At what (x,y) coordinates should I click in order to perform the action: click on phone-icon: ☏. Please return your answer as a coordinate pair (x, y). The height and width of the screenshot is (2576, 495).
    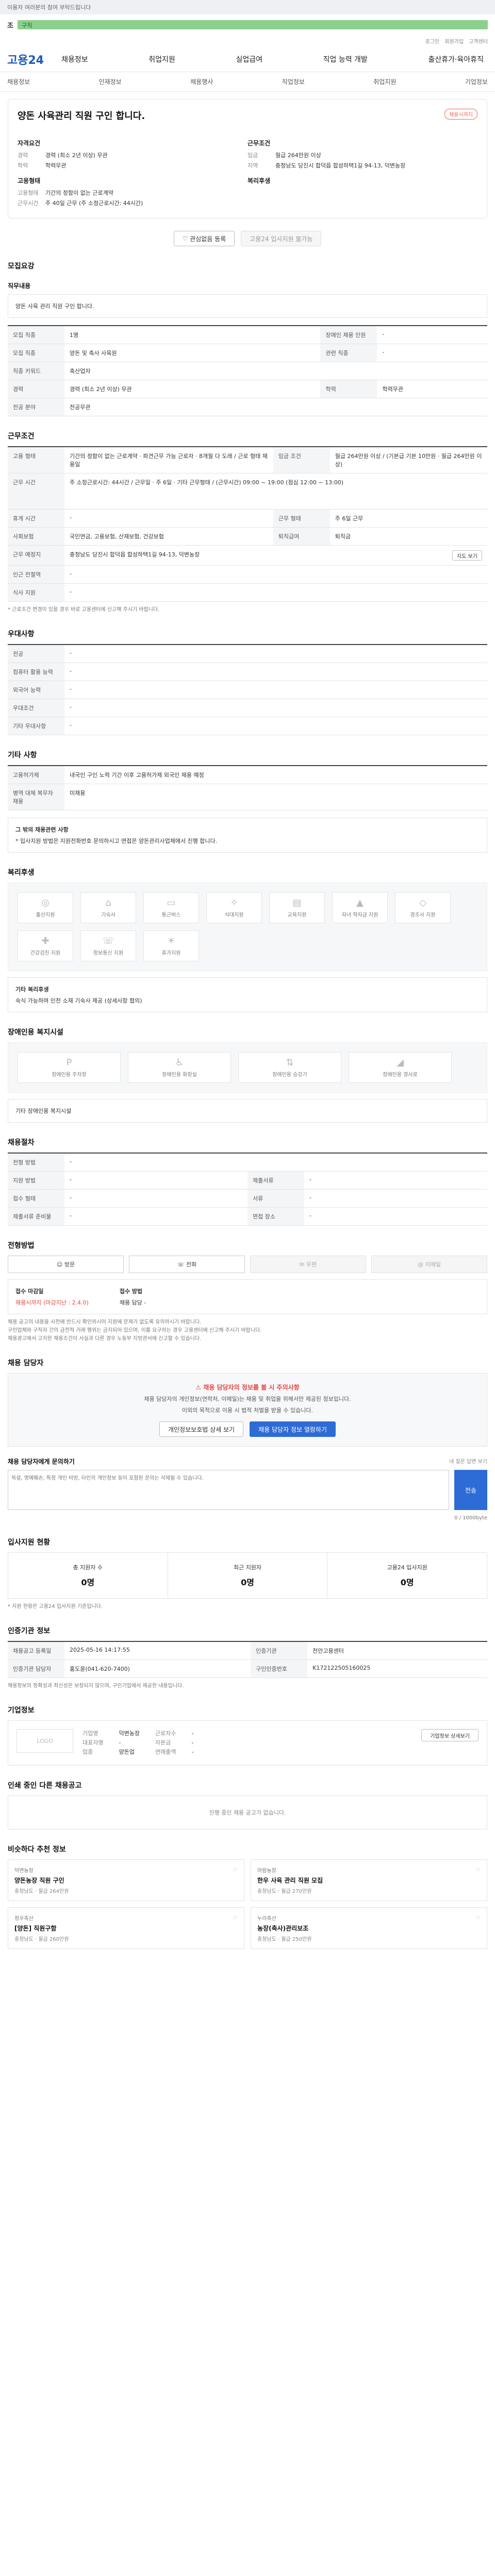
    Looking at the image, I should click on (181, 1264).